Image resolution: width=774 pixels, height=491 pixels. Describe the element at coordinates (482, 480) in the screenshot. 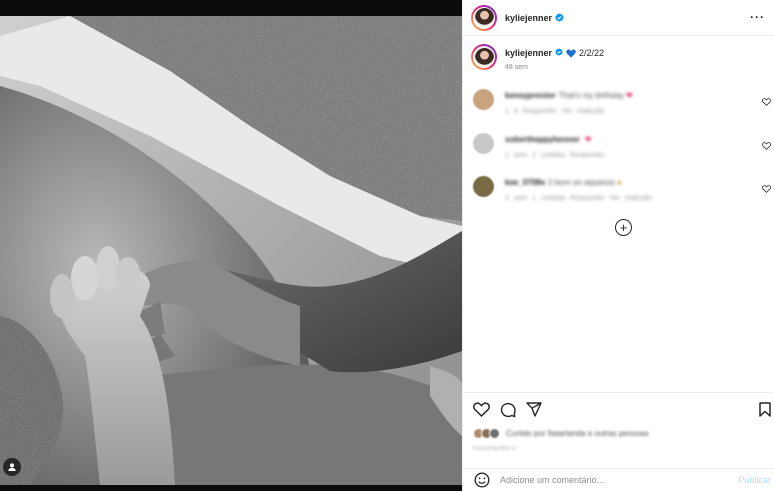

I see `emoji-icon` at that location.